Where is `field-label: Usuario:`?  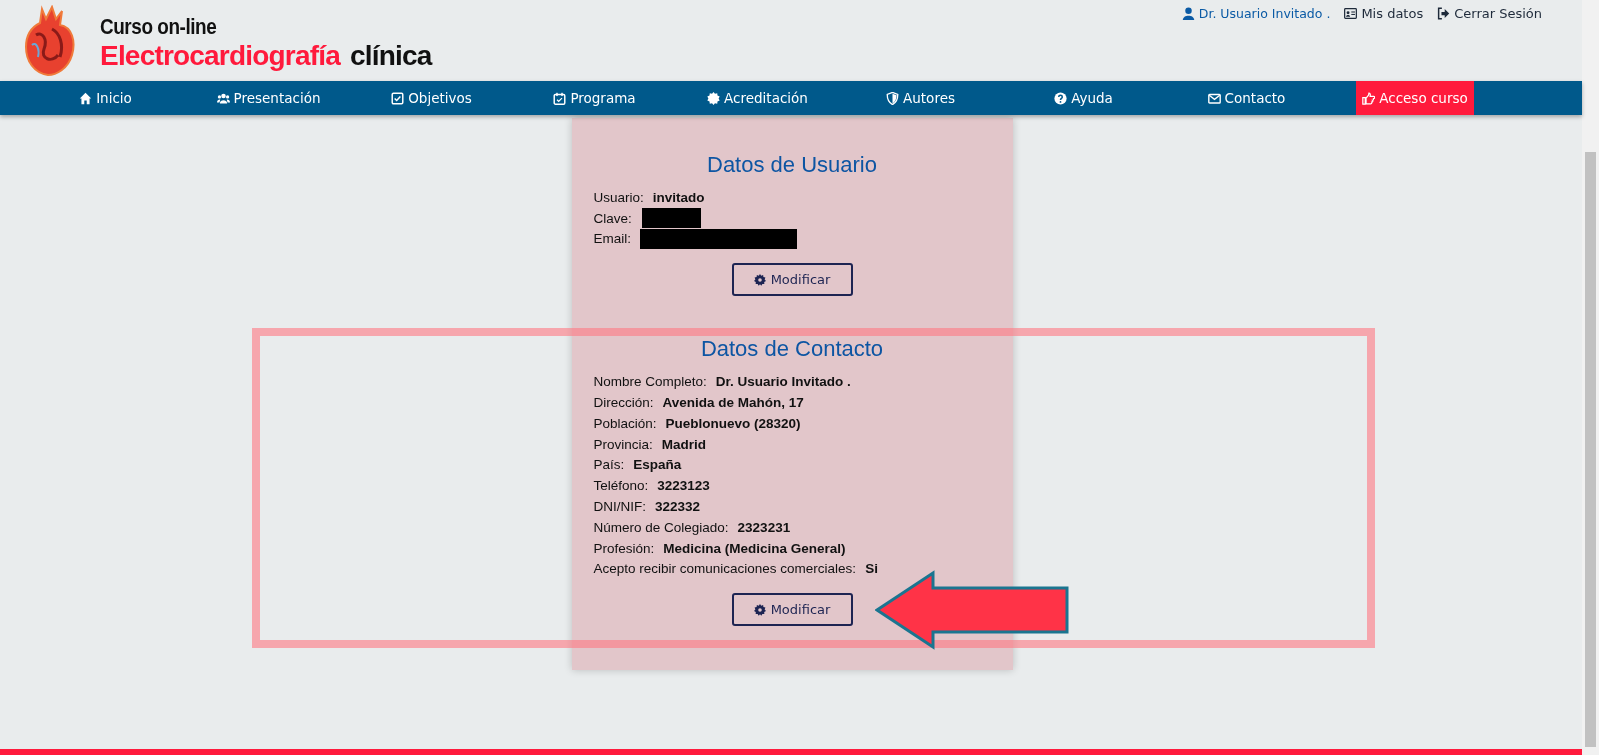 field-label: Usuario: is located at coordinates (618, 197).